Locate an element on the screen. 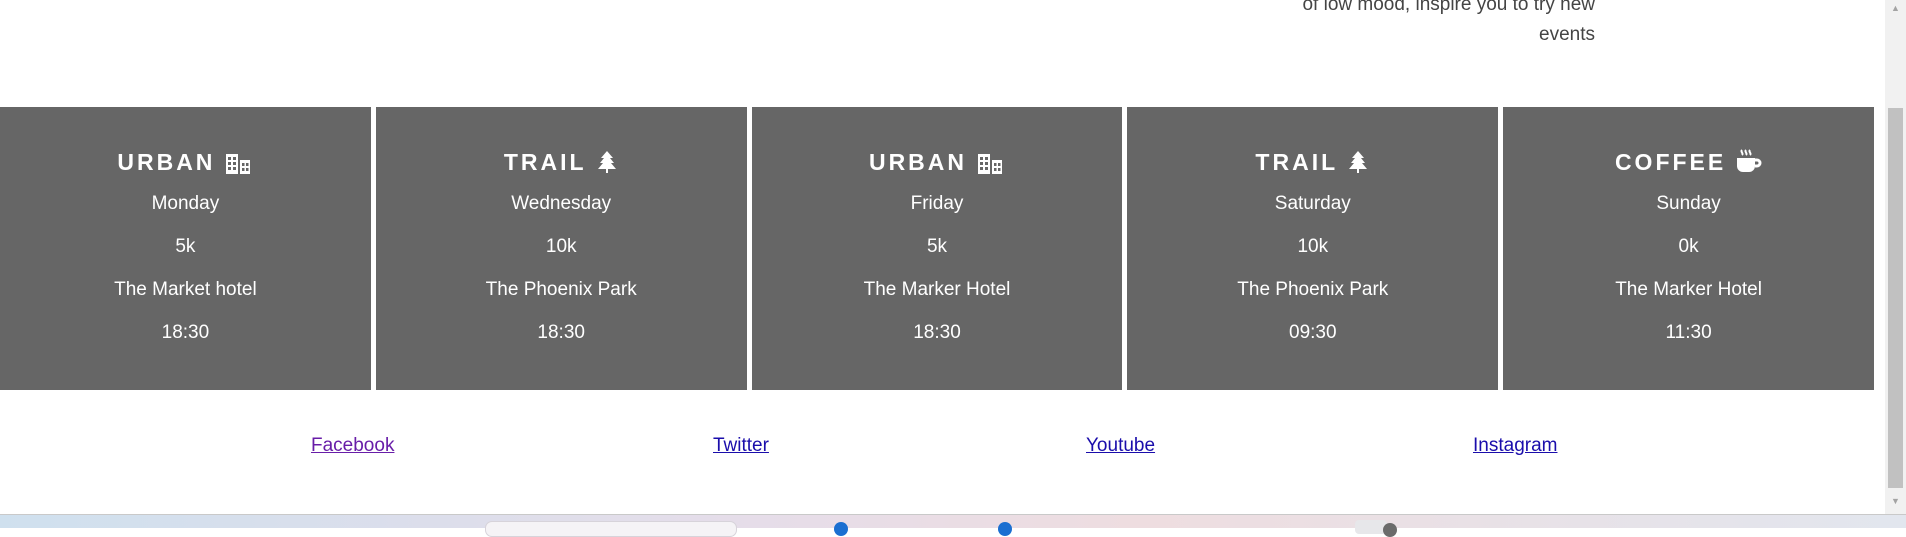 The height and width of the screenshot is (537, 1906). coffee-icon is located at coordinates (1748, 162).